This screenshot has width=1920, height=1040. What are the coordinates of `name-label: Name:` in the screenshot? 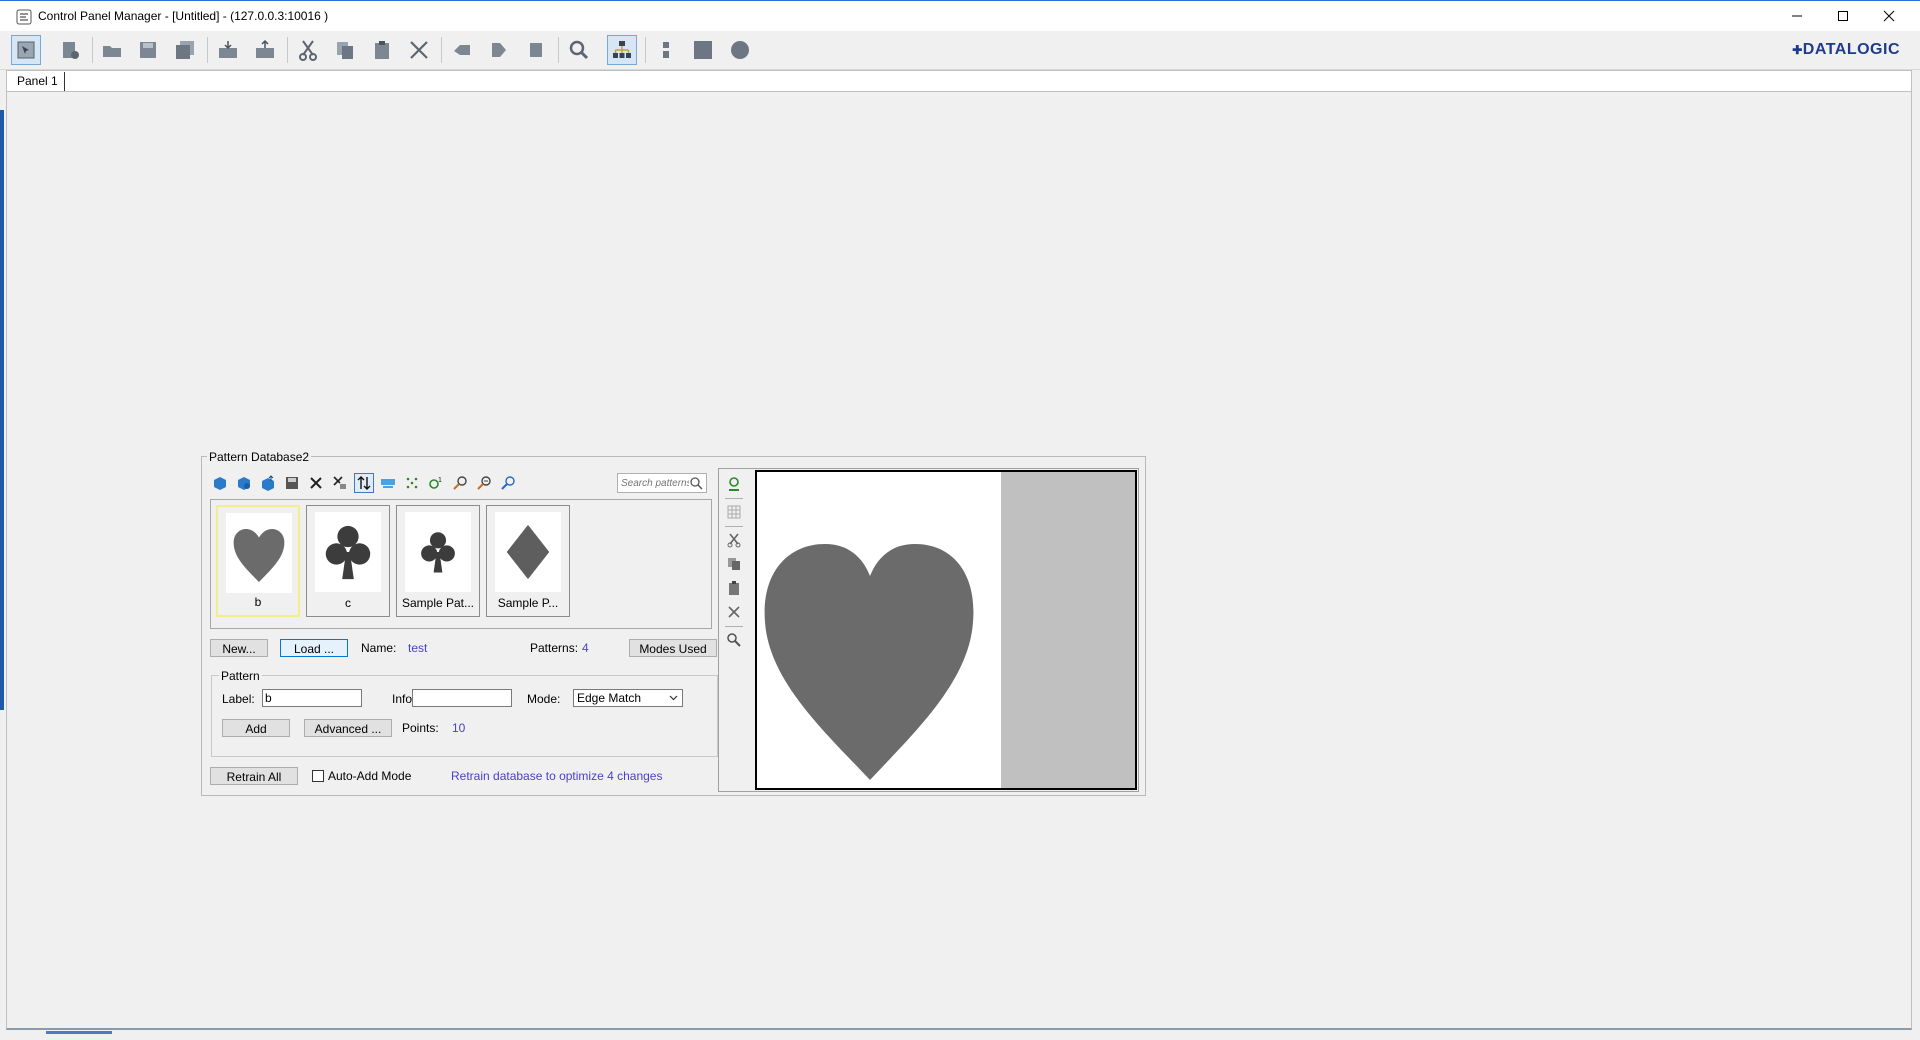 It's located at (379, 648).